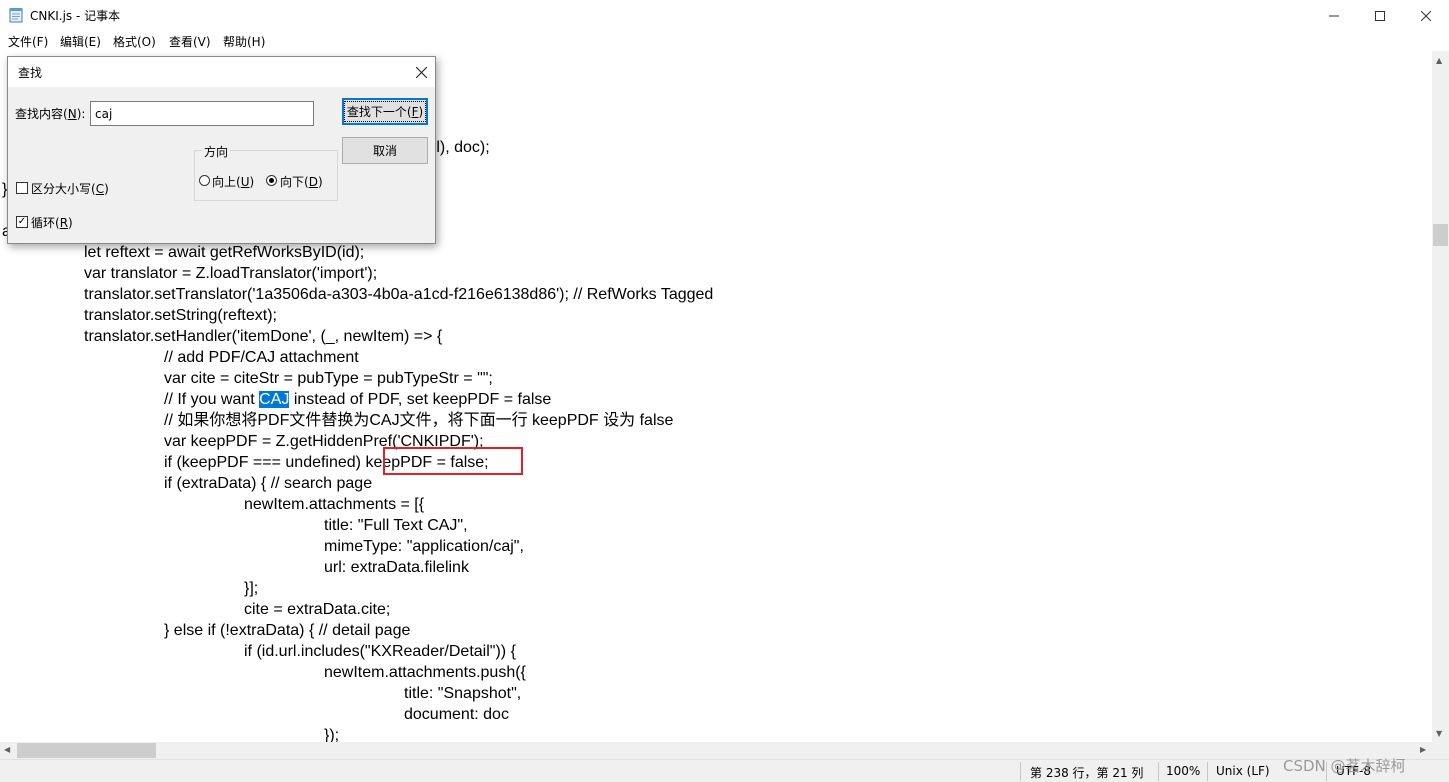  Describe the element at coordinates (724, 15) in the screenshot. I see `title-bar: CNKI.js - 记事本` at that location.